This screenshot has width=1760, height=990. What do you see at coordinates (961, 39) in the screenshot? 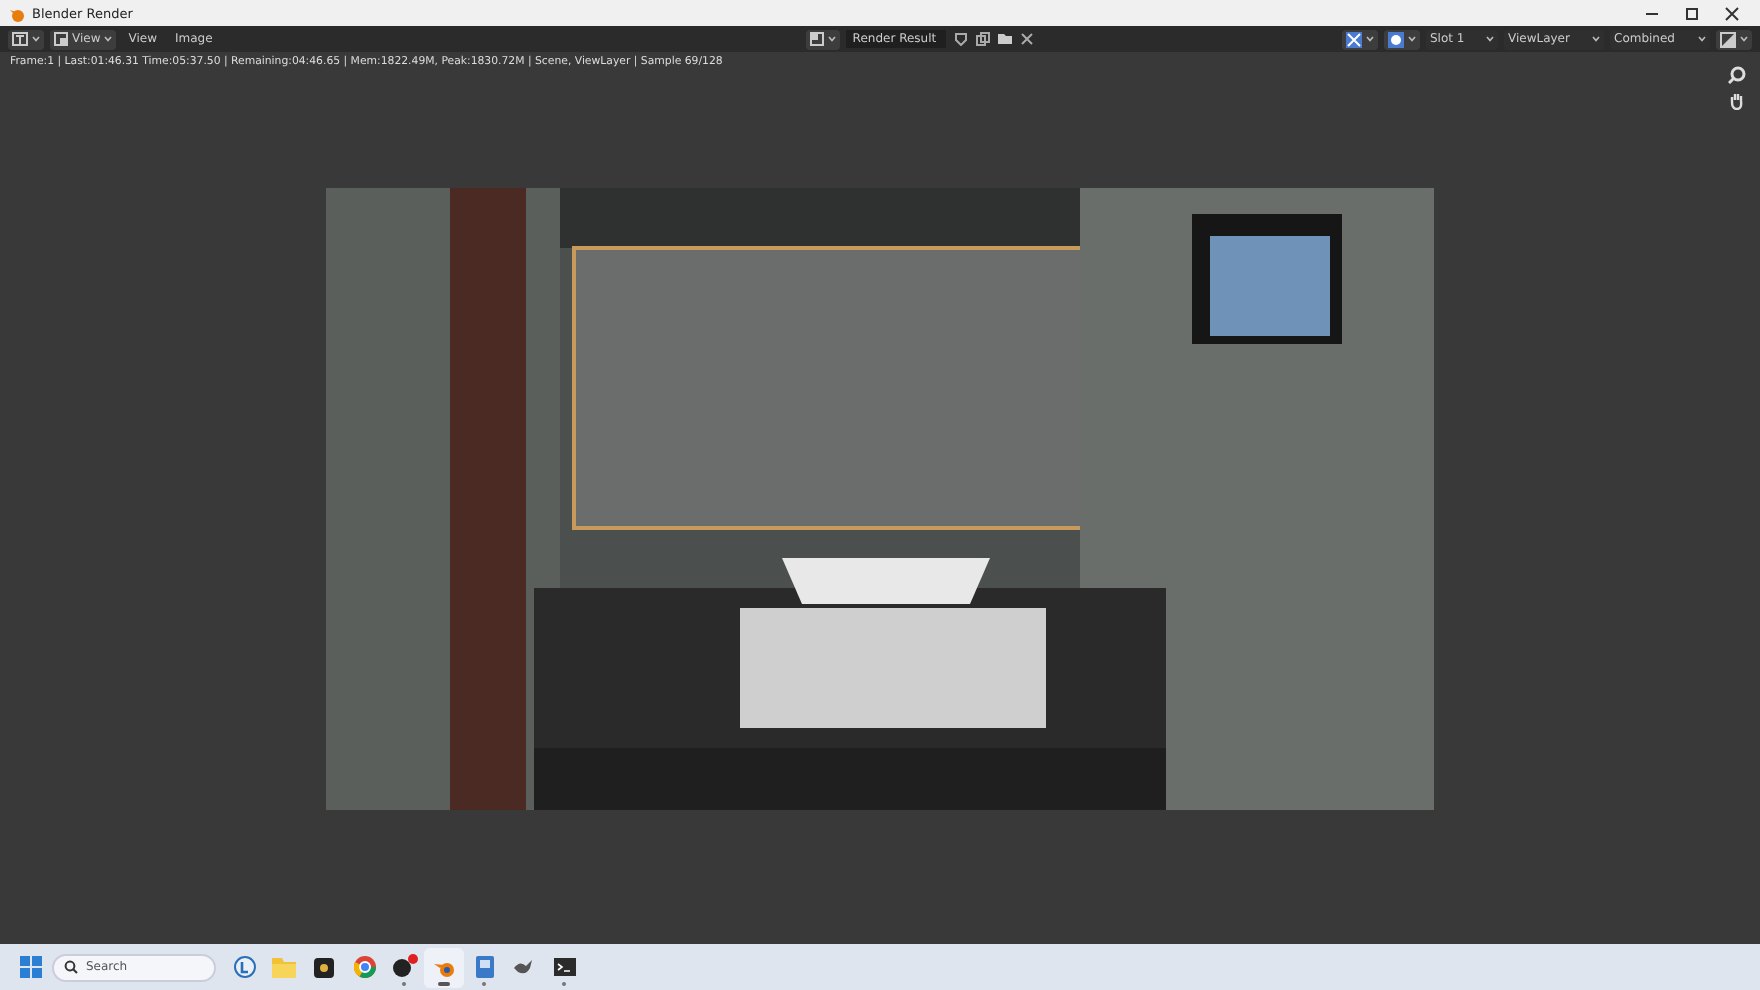
I see `shield-icon` at bounding box center [961, 39].